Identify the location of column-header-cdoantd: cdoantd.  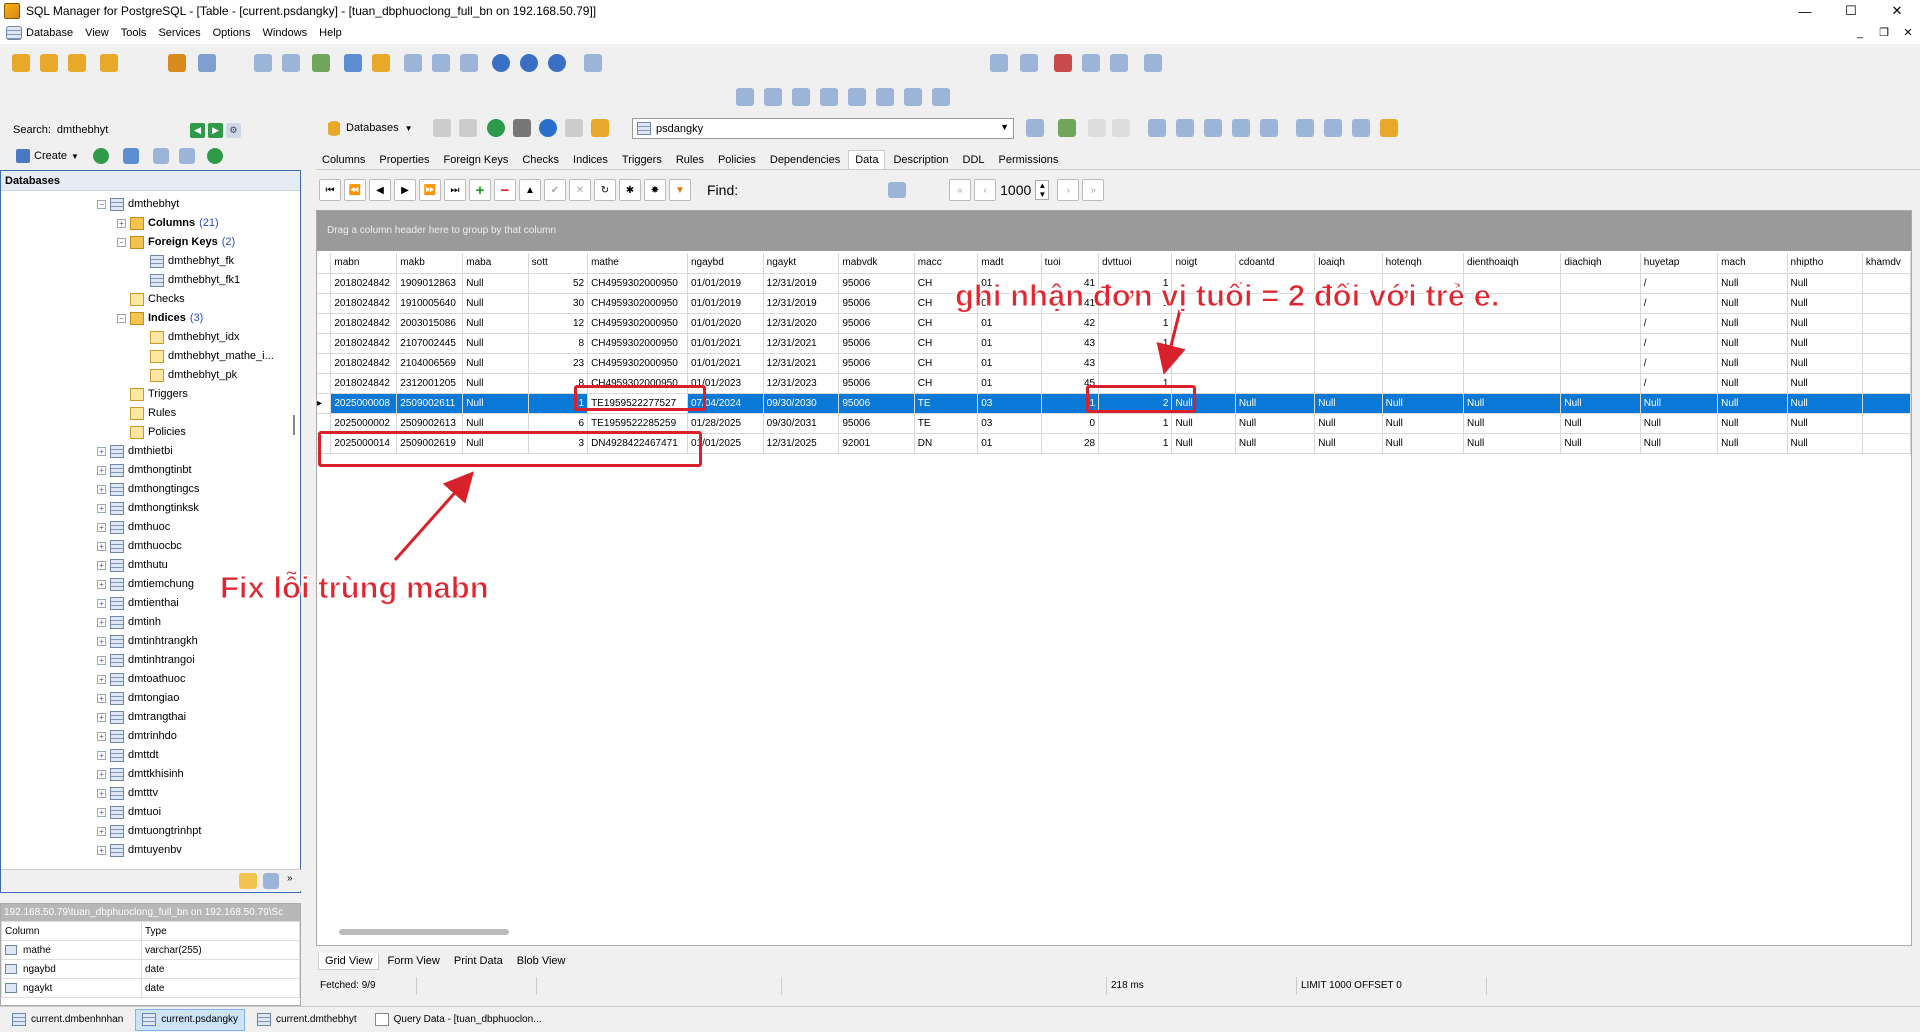
(1275, 263).